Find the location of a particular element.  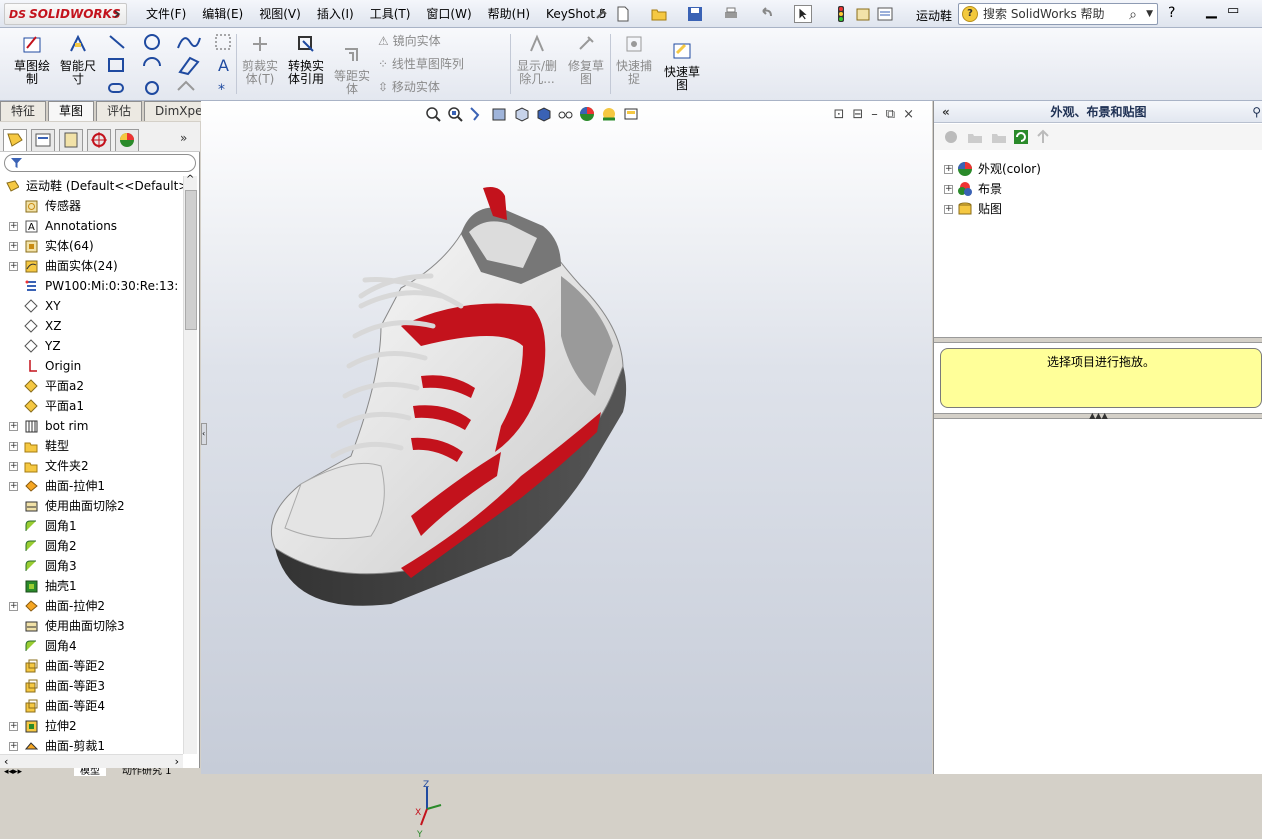

sketch-button: 草图绘 制 is located at coordinates (32, 58).